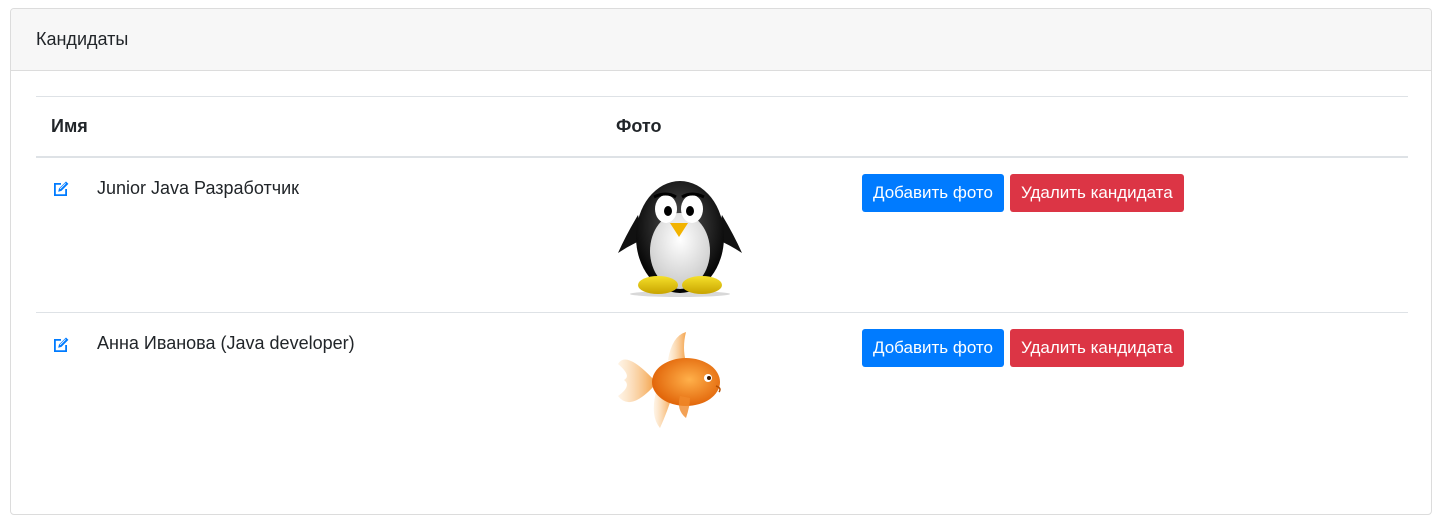 This screenshot has width=1444, height=523. What do you see at coordinates (669, 380) in the screenshot?
I see `goldfish-photo` at bounding box center [669, 380].